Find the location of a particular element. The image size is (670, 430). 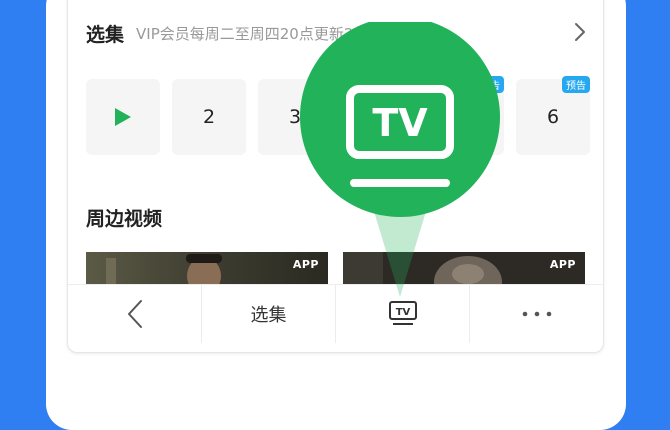

episode-section-title: 选集 is located at coordinates (105, 34).